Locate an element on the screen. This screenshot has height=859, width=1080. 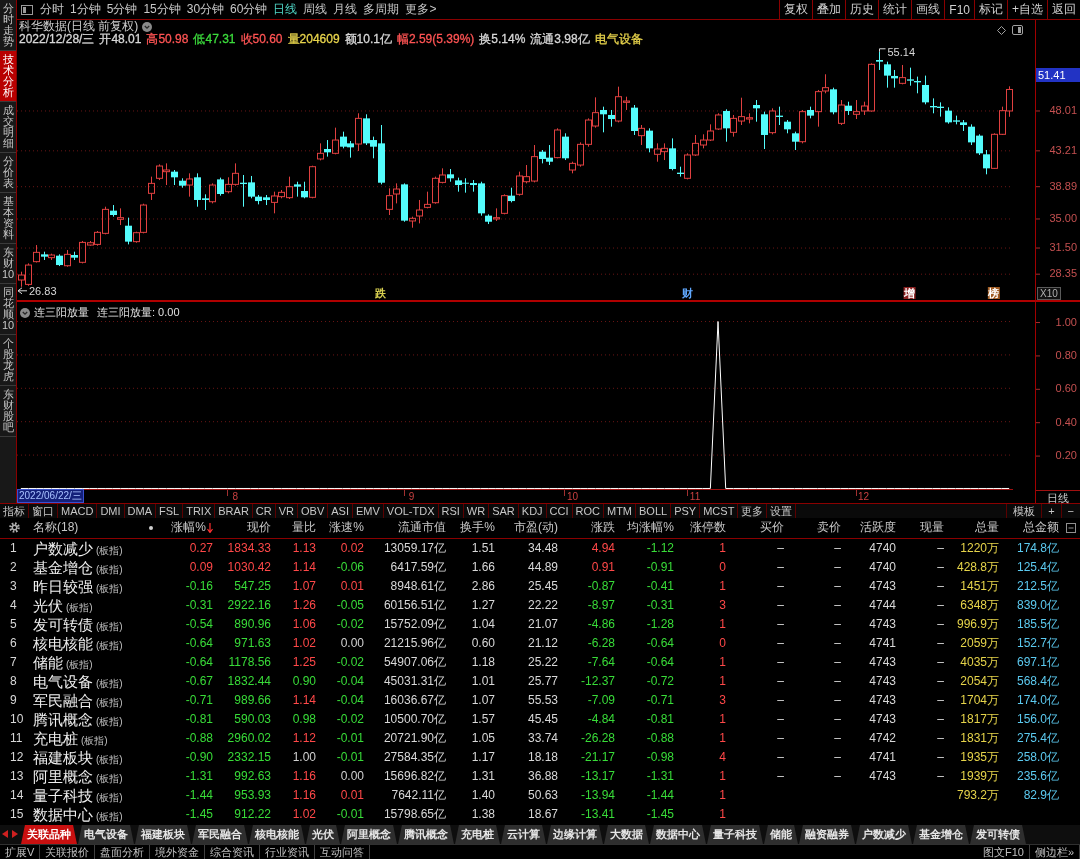
indicator-tab: VR is located at coordinates (286, 511).